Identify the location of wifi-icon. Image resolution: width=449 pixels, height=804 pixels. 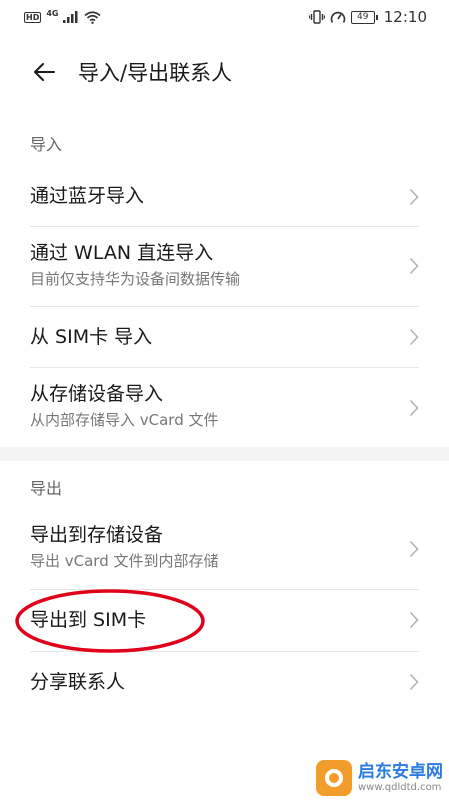
(93, 17).